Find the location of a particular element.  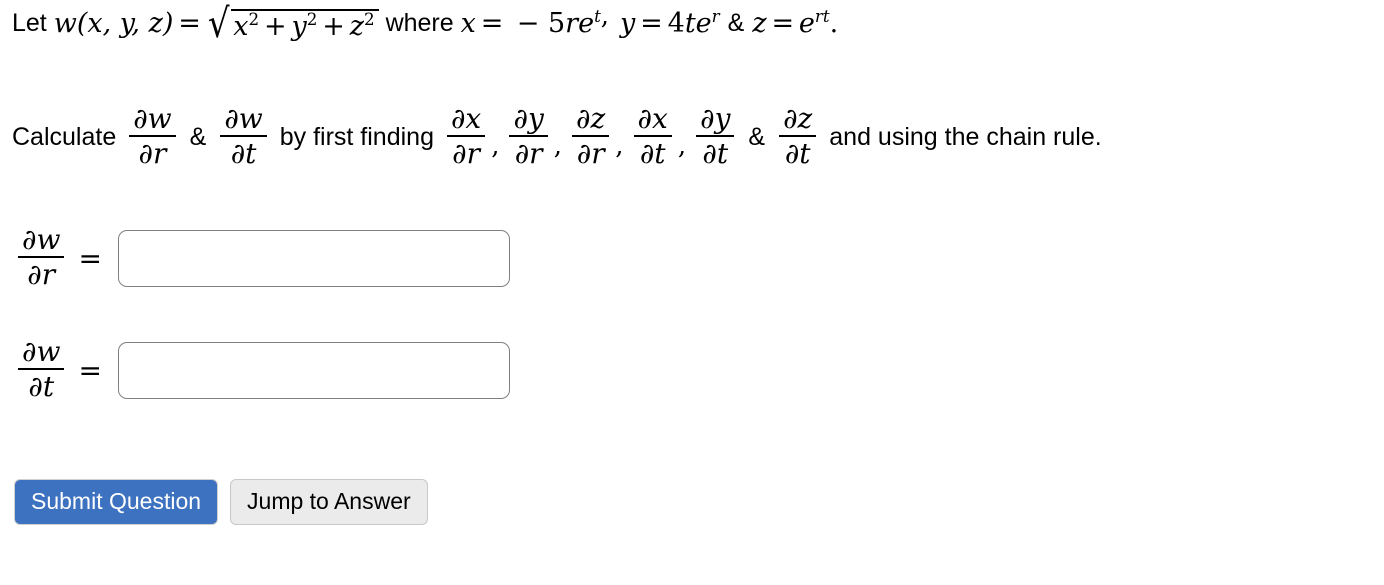

by-first-finding-text: by first finding is located at coordinates (356, 136).